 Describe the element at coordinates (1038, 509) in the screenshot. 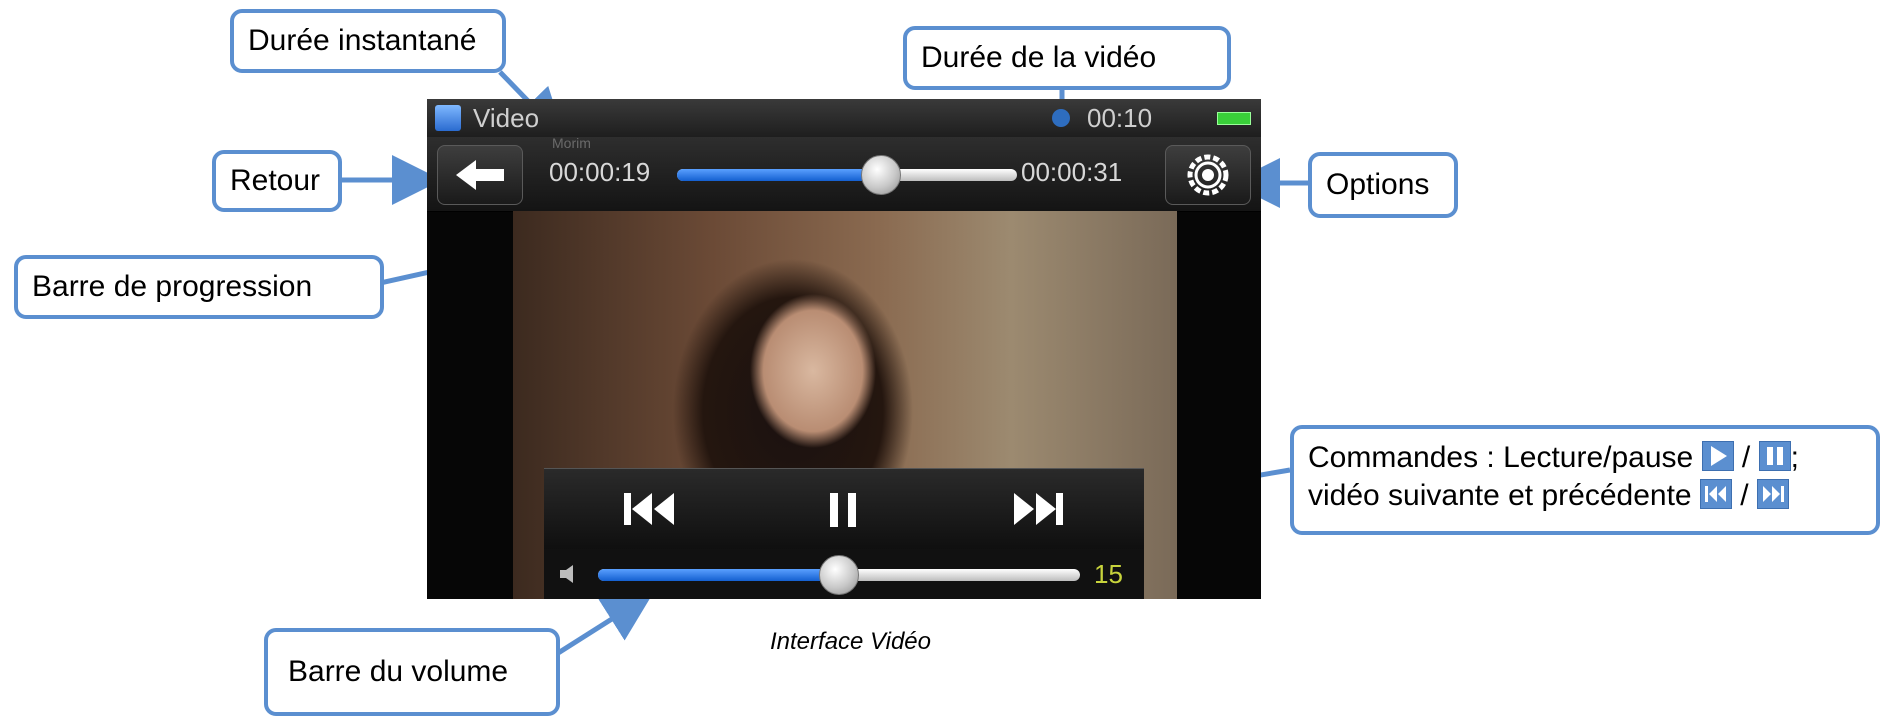

I see `skip-next-icon` at that location.